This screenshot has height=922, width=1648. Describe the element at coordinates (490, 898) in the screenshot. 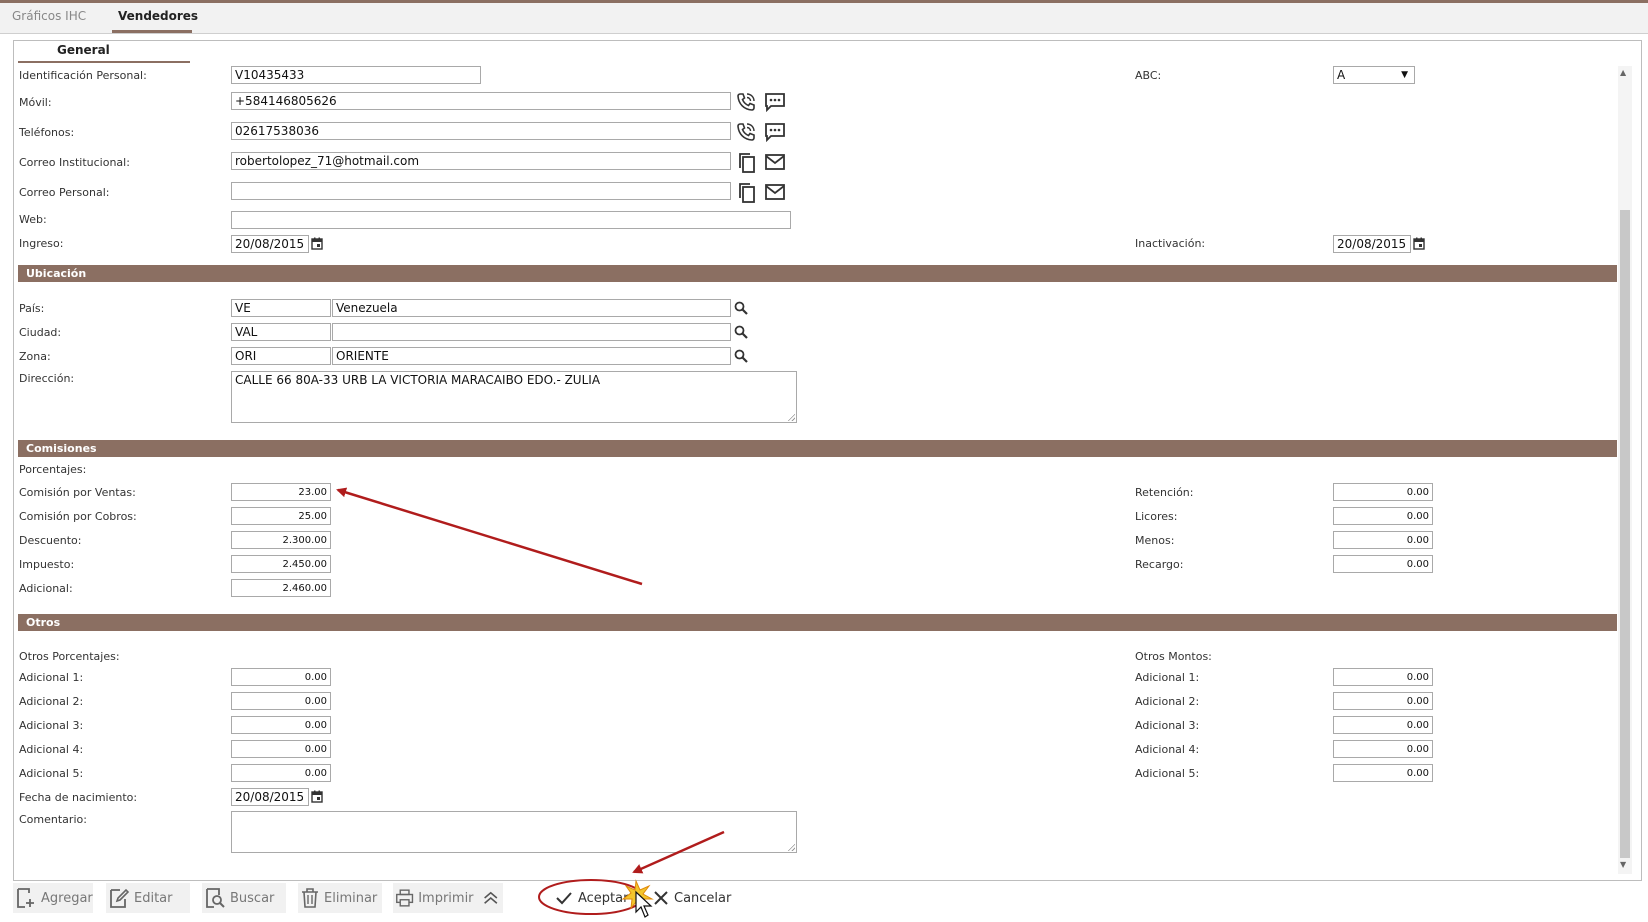

I see `scroll-up-icon` at that location.